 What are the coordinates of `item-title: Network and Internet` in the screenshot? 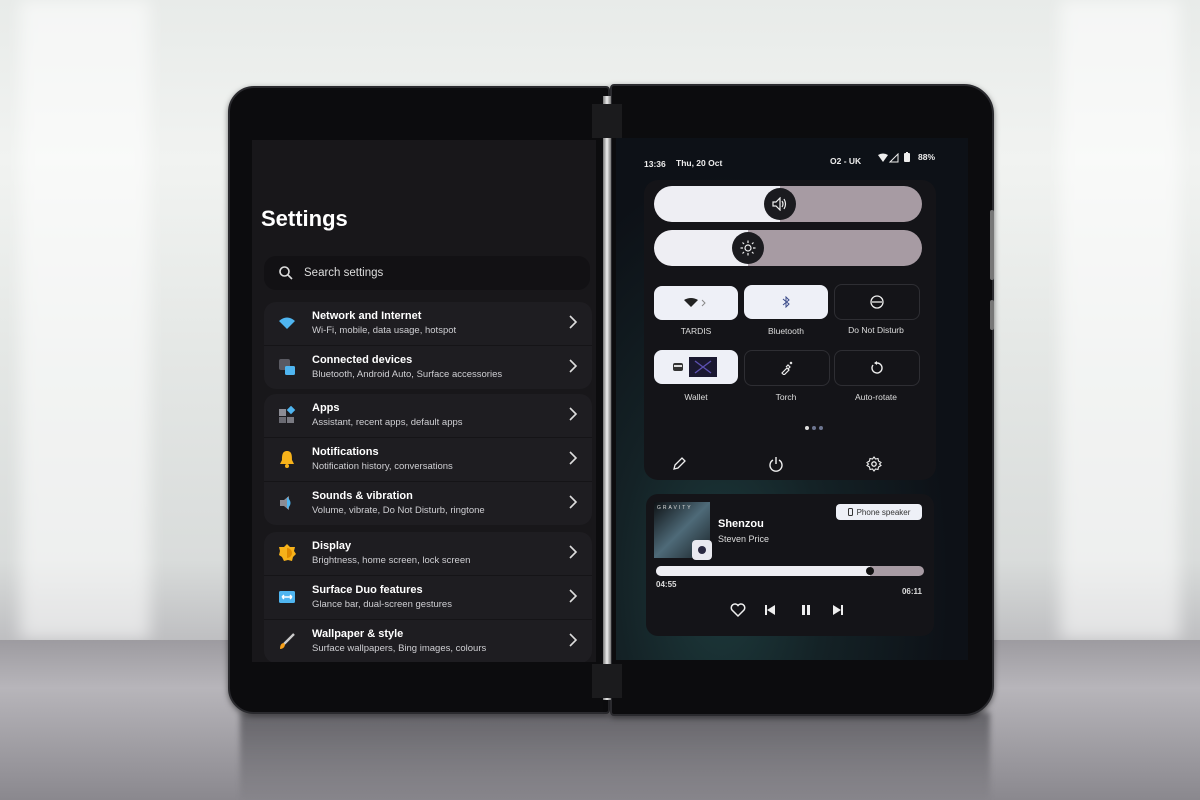 It's located at (367, 316).